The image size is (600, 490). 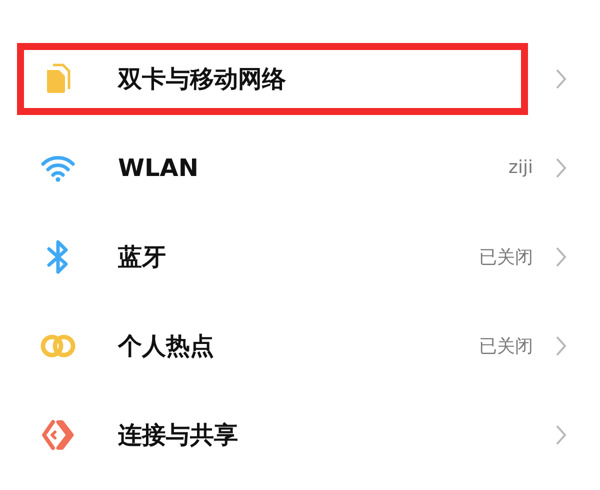 I want to click on share-arrows-icon, so click(x=58, y=435).